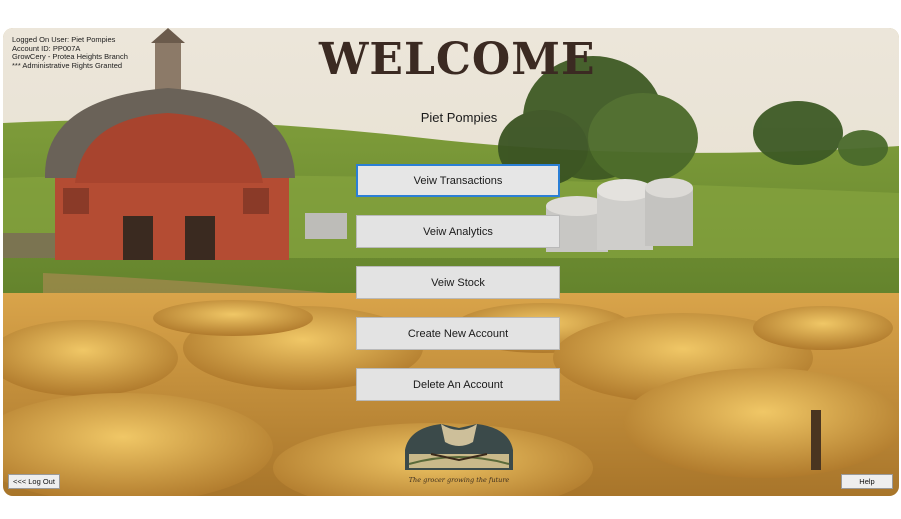  What do you see at coordinates (458, 180) in the screenshot?
I see `view-transactions-button: Veiw Transactions` at bounding box center [458, 180].